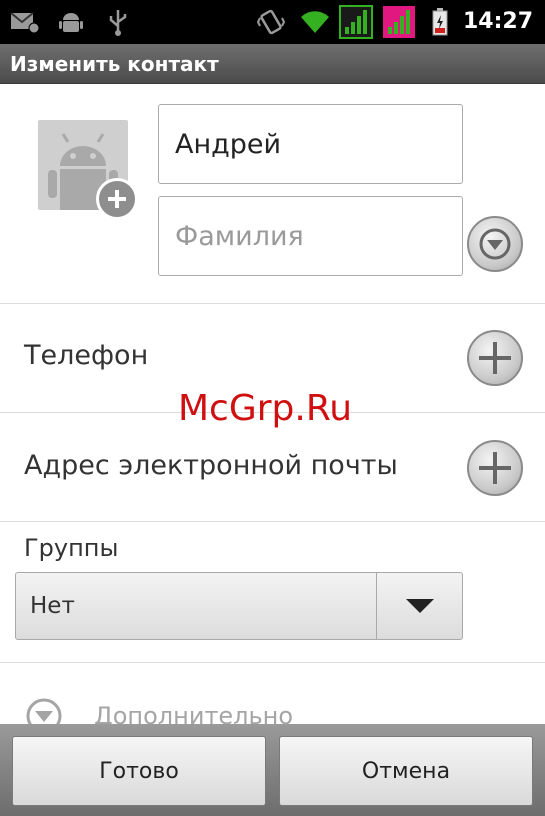 The height and width of the screenshot is (816, 545). Describe the element at coordinates (118, 22) in the screenshot. I see `usb-icon` at that location.